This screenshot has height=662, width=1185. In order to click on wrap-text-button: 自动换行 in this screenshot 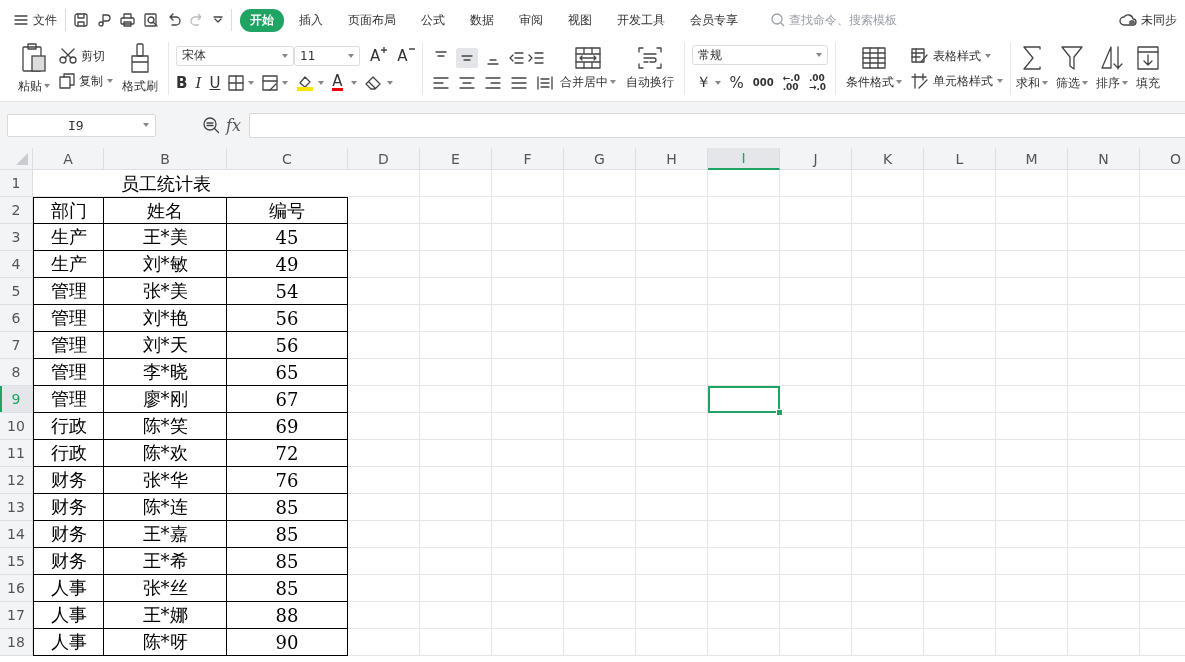, I will do `click(649, 68)`.